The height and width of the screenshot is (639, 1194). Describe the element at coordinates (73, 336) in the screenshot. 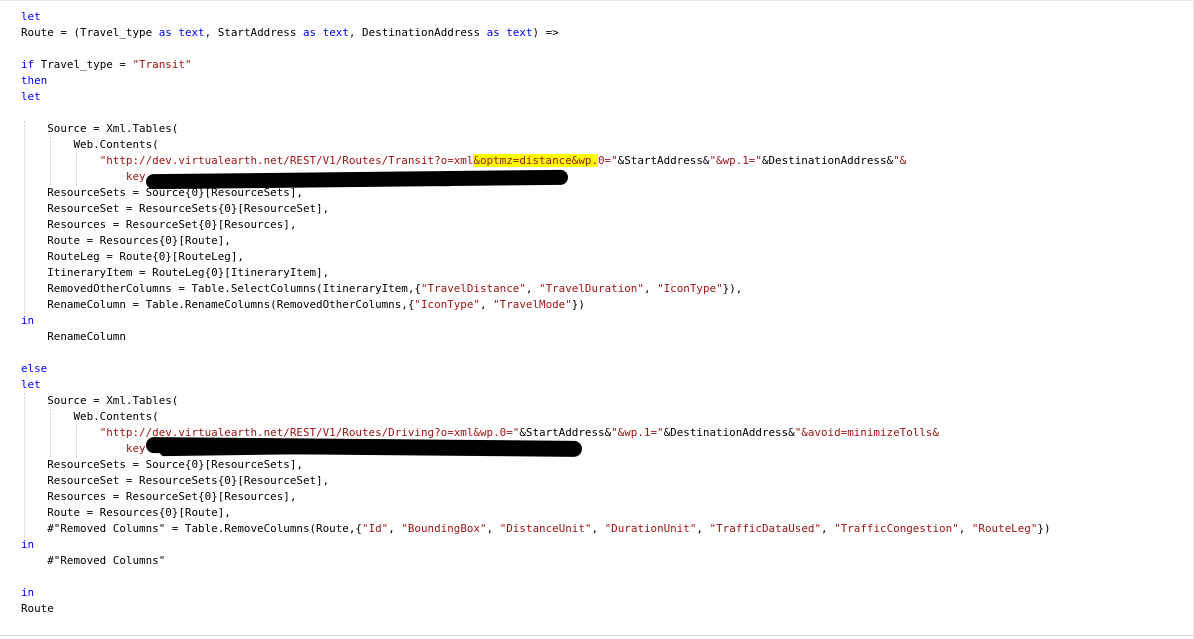

I see `code-line: RenameColumn` at that location.